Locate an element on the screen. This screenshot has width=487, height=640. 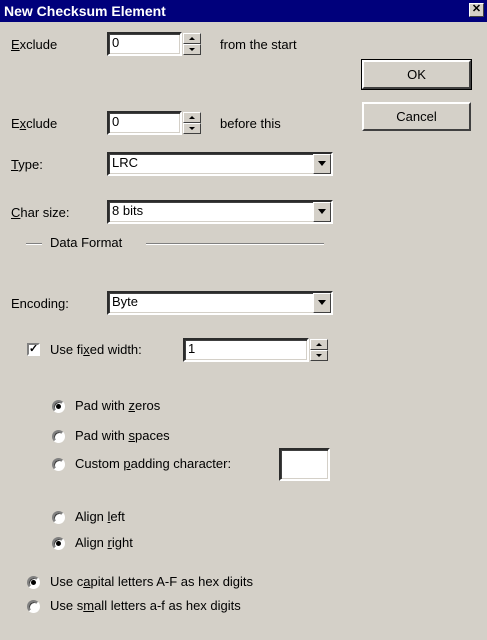
hex-capital-label: Use capital letters A-F as hex digits is located at coordinates (152, 581).